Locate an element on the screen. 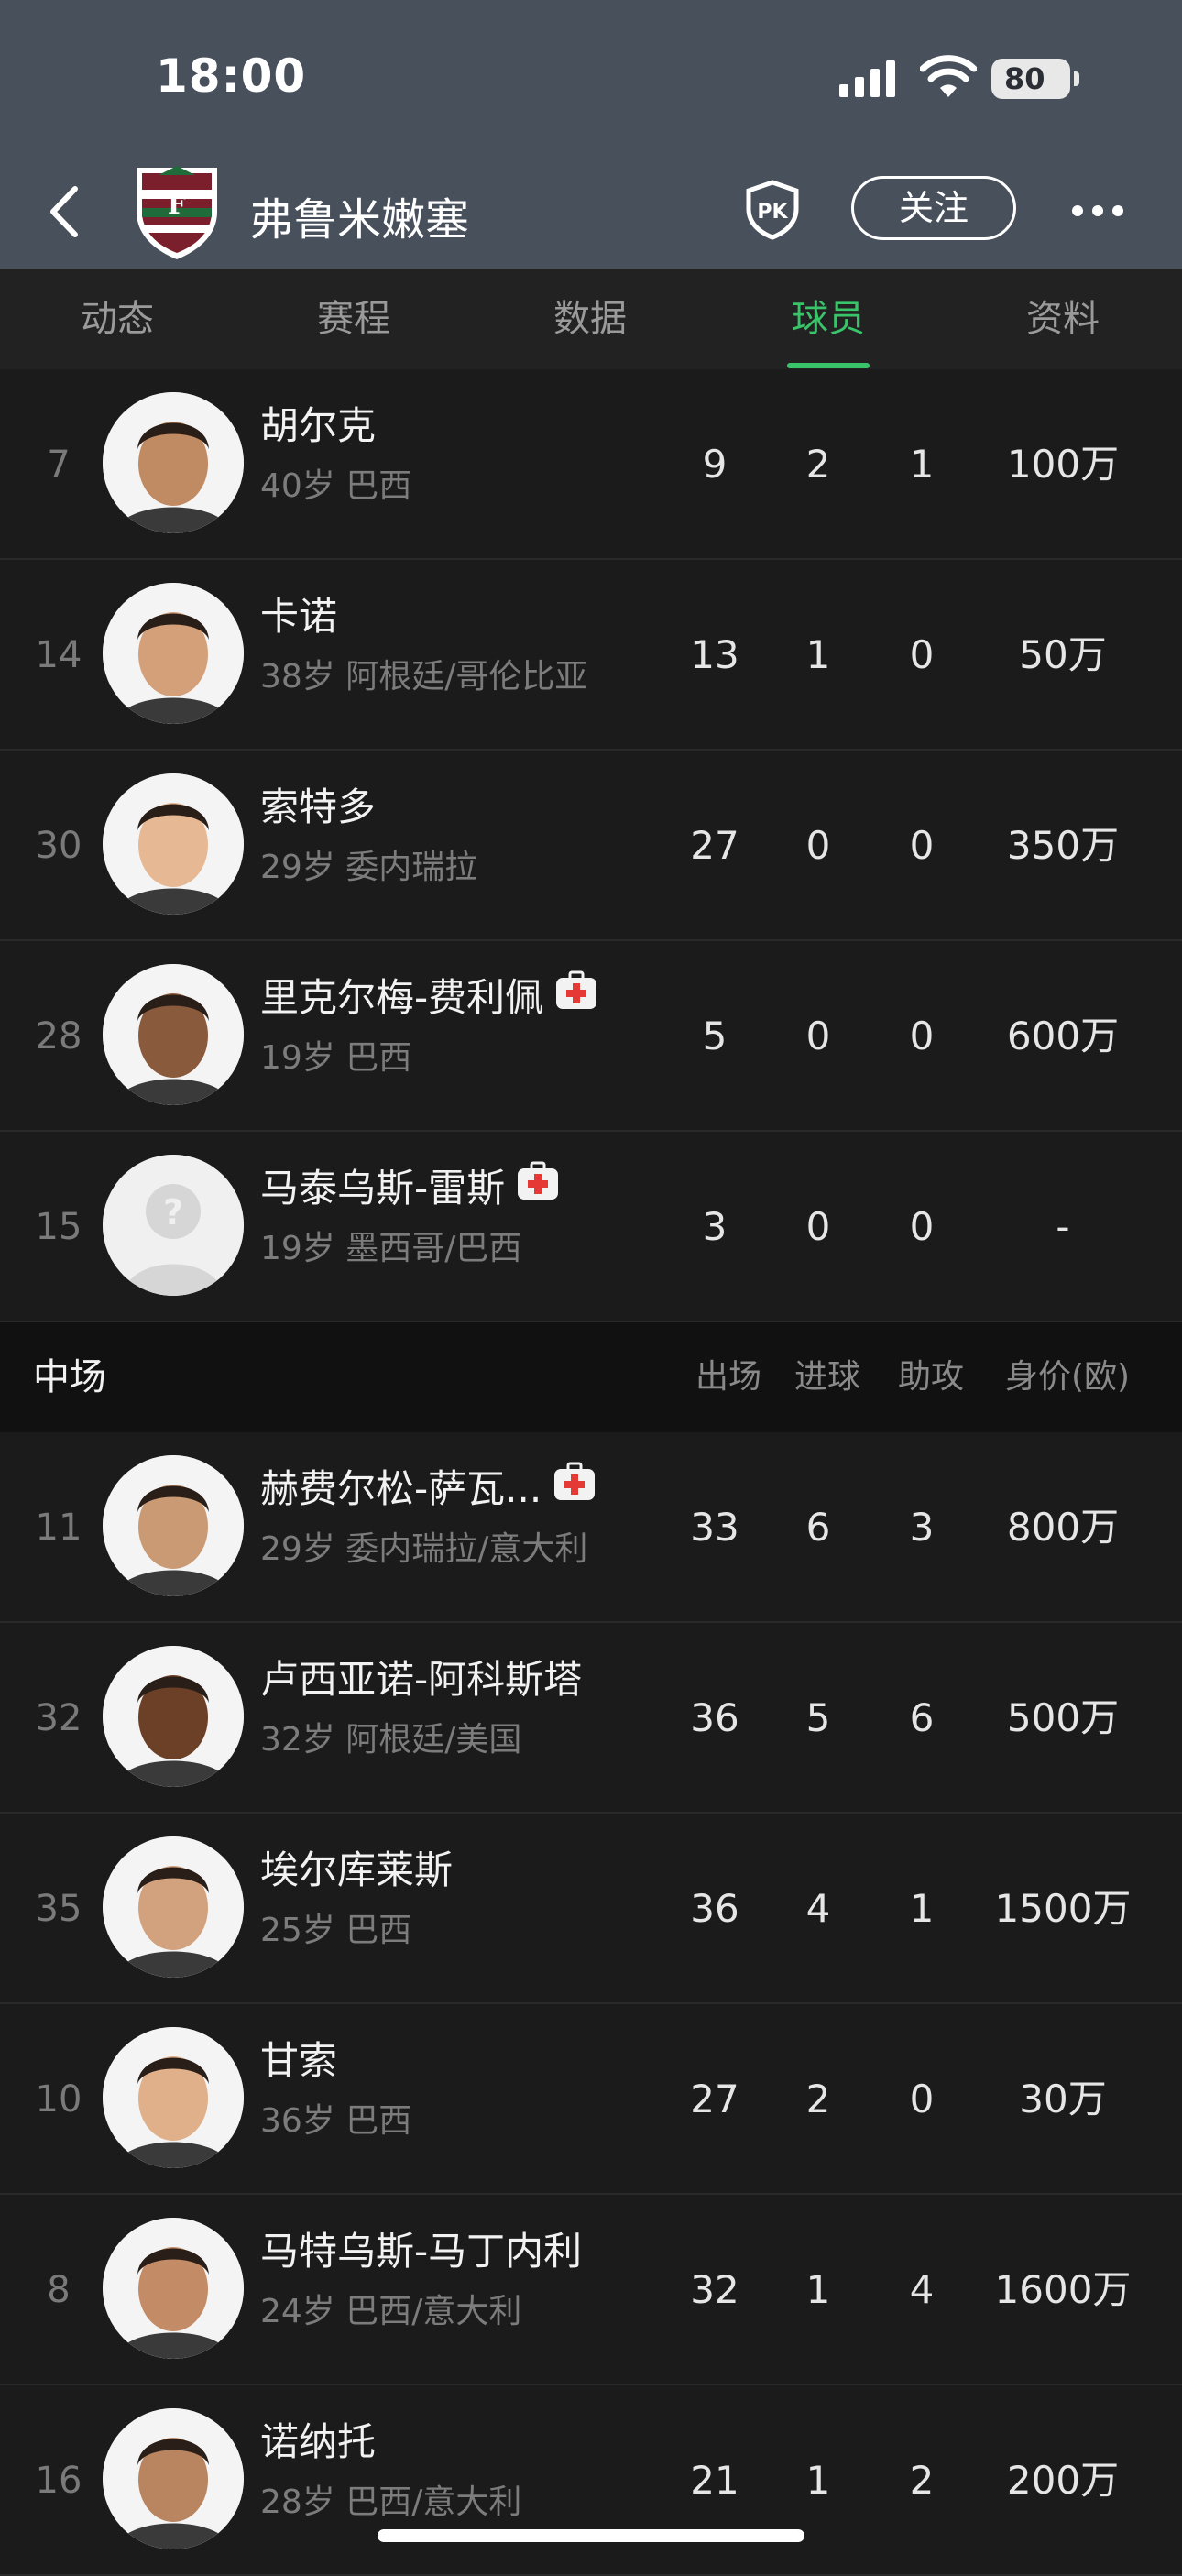 The image size is (1182, 2576). cellular-signal-icon is located at coordinates (867, 78).